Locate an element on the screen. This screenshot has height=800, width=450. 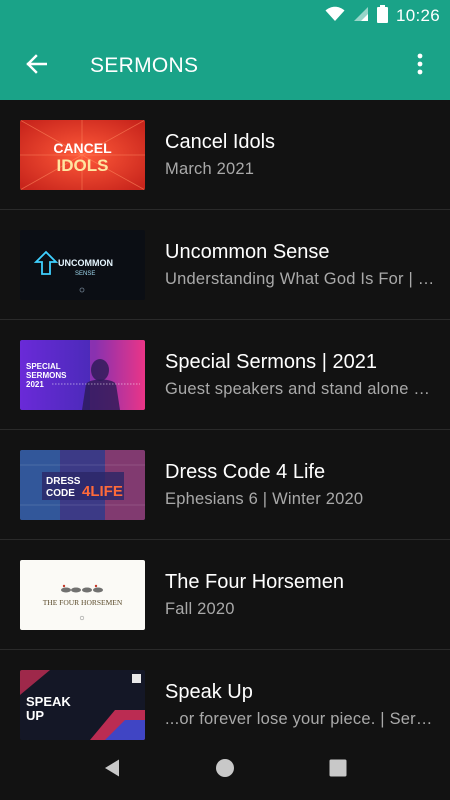
status-icons: 10:26 is located at coordinates (382, 16).